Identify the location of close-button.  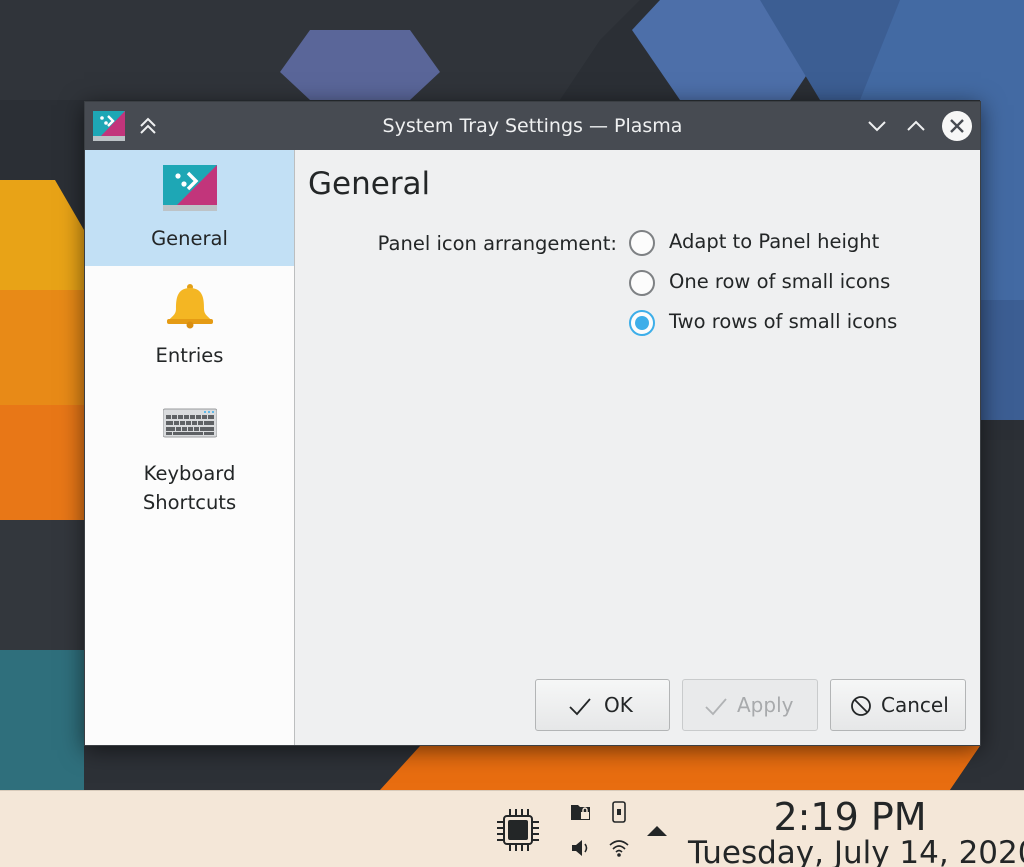
(957, 126).